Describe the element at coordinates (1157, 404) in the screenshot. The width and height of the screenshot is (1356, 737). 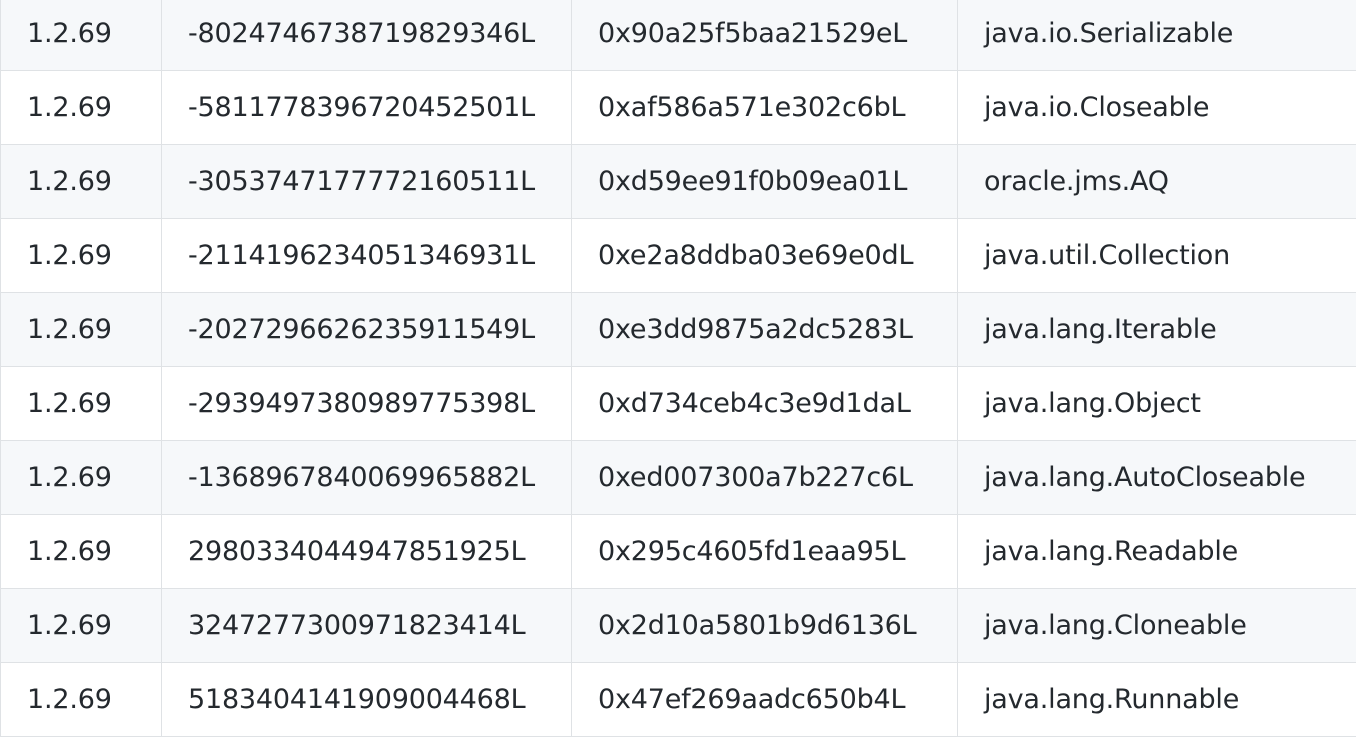
I see `class-name-cell: java.lang.Object` at that location.